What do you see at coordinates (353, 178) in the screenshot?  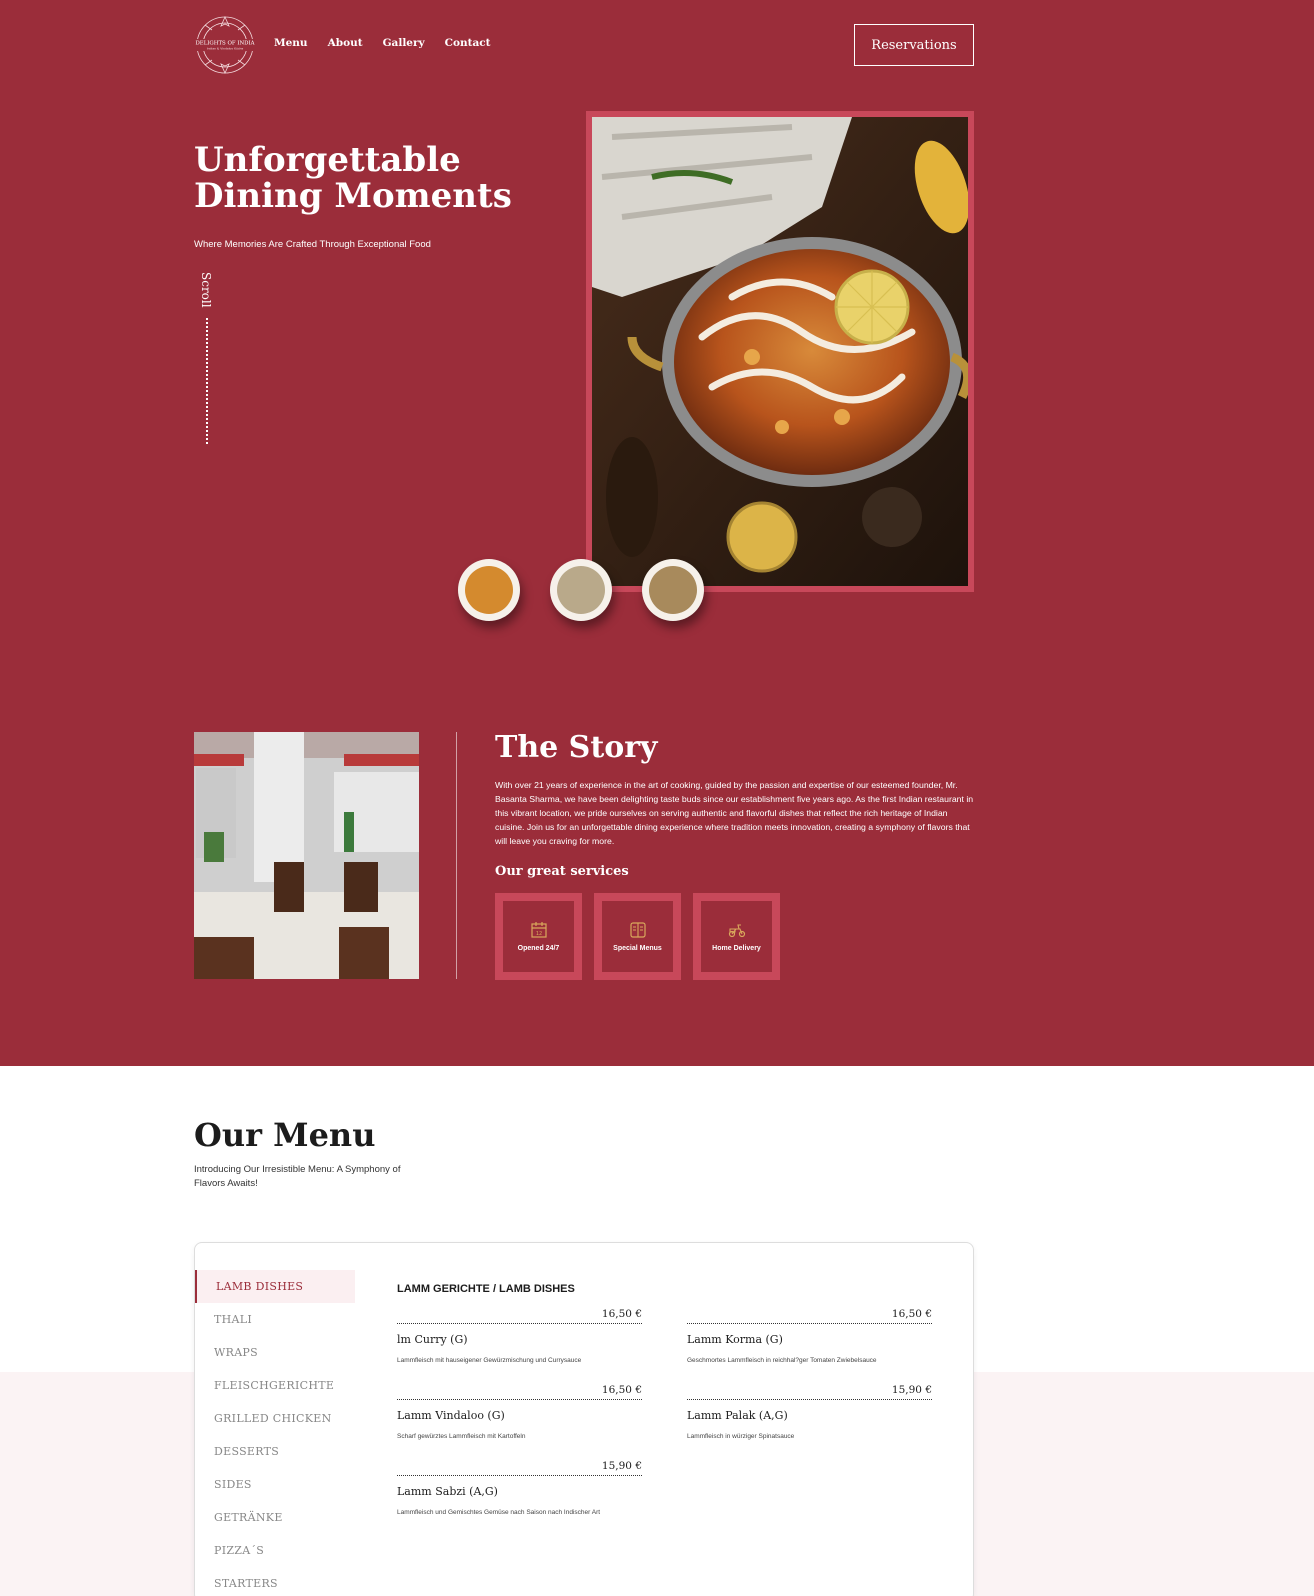 I see `hero-title: Unforgettable Dining Moments` at bounding box center [353, 178].